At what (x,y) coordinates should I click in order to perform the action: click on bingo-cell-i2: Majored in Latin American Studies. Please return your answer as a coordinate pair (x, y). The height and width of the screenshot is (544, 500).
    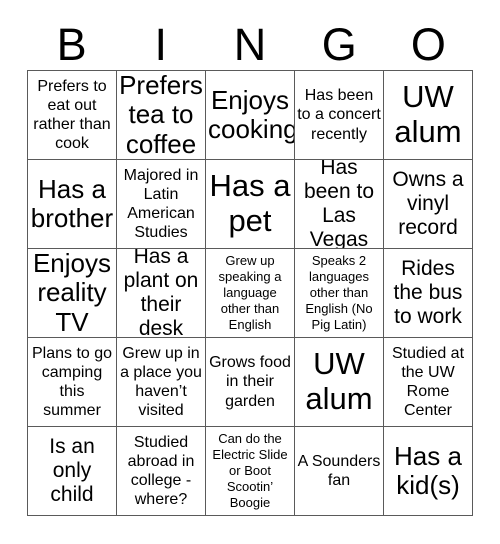
    Looking at the image, I should click on (161, 204).